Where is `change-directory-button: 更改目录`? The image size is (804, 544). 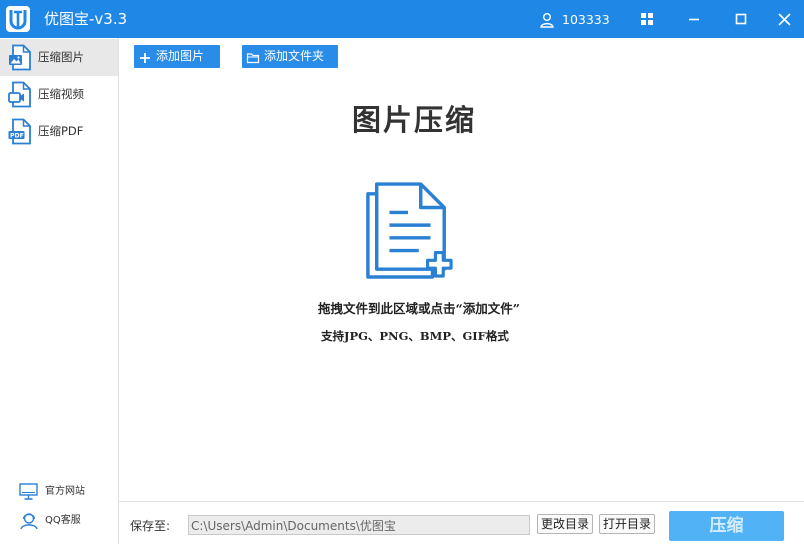
change-directory-button: 更改目录 is located at coordinates (565, 524).